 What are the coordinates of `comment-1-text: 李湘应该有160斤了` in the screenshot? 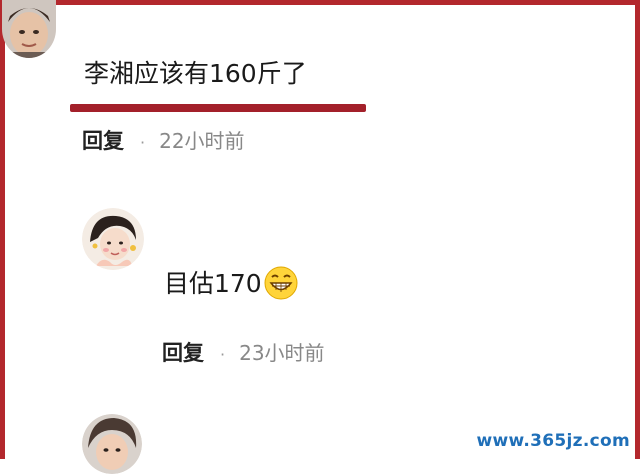 It's located at (195, 73).